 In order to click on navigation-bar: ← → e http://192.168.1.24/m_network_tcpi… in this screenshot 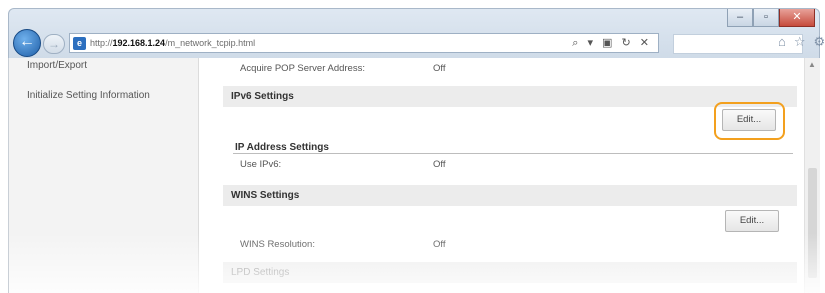, I will do `click(419, 43)`.